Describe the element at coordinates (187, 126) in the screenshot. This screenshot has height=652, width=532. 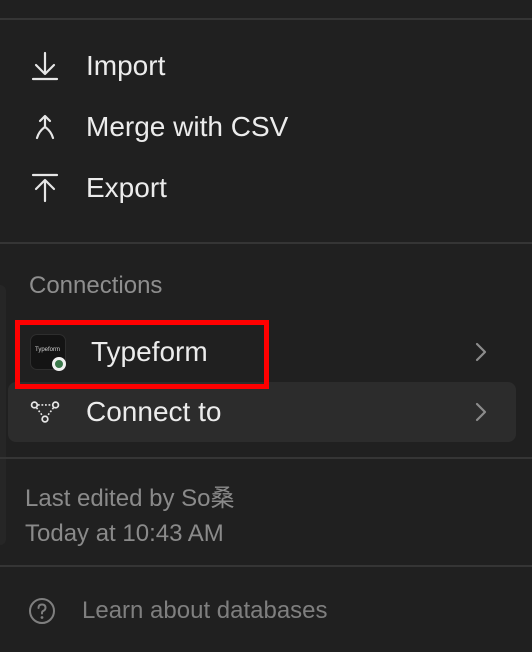
I see `merge-with-csv-label: Merge with CSV` at that location.